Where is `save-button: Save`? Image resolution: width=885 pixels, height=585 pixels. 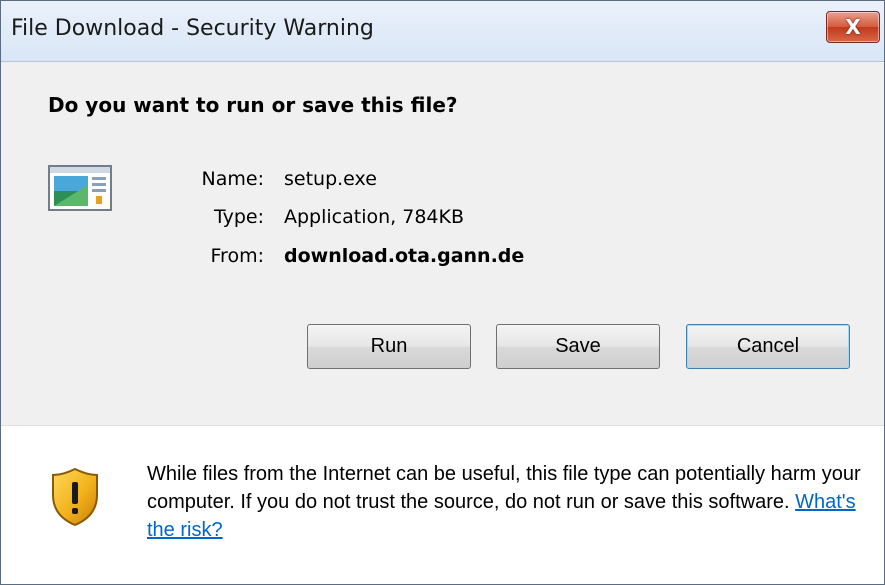 save-button: Save is located at coordinates (578, 346).